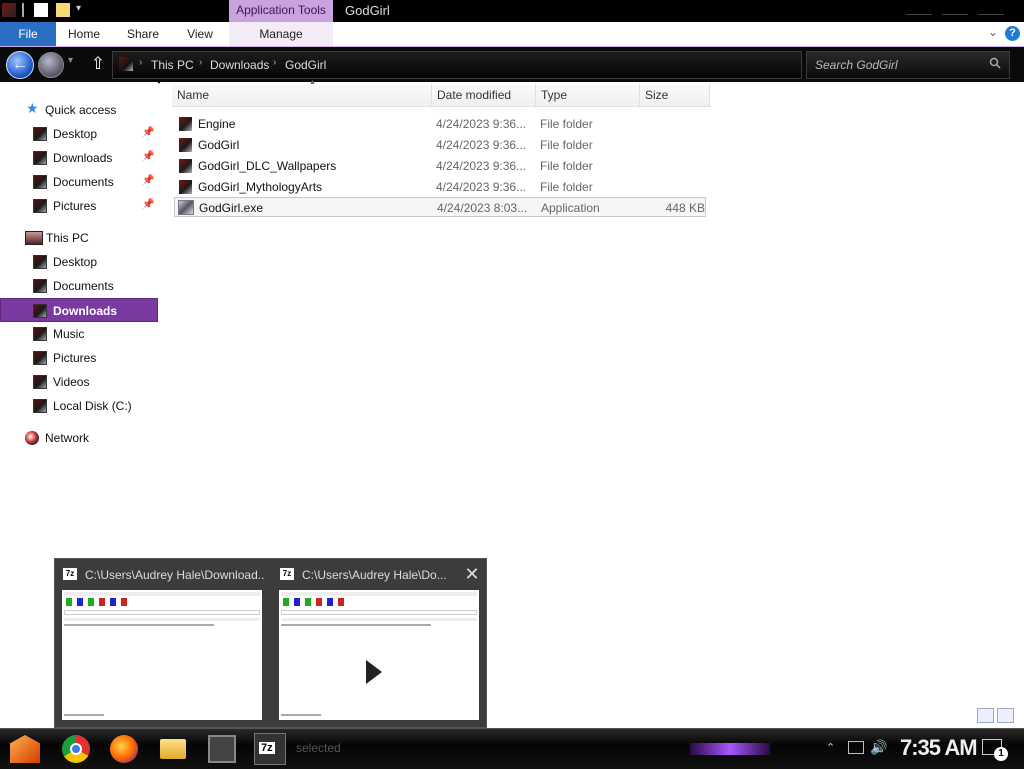 This screenshot has width=1024, height=769. Describe the element at coordinates (281, 34) in the screenshot. I see `tab-manage: Manage` at that location.